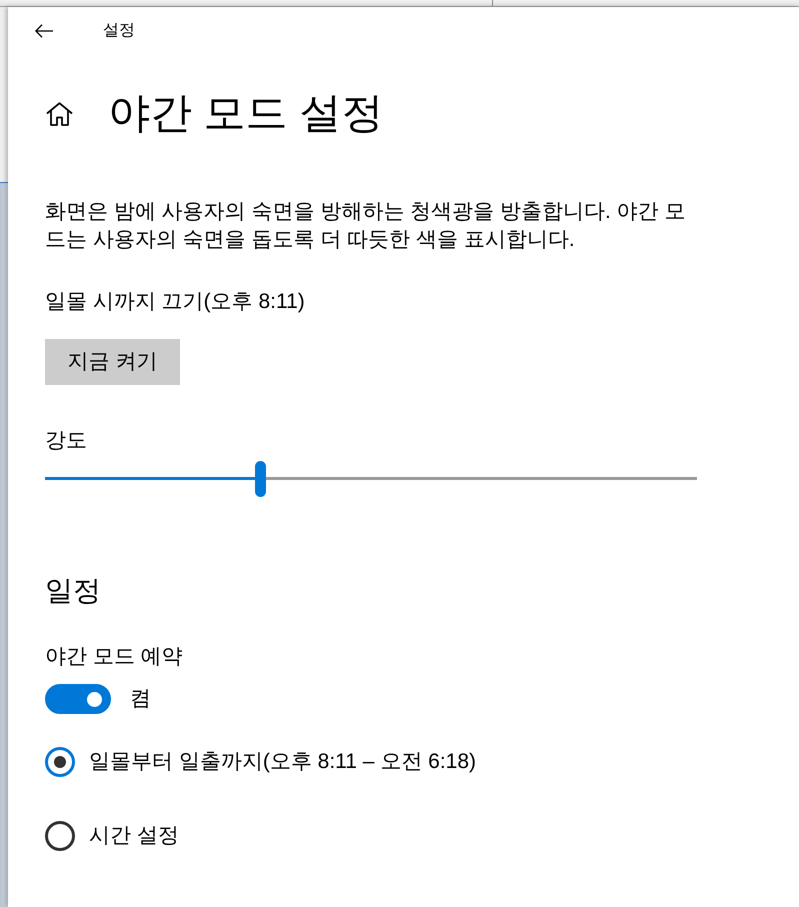 This screenshot has height=907, width=799. What do you see at coordinates (246, 113) in the screenshot?
I see `page-title: 야간 모드 설정` at bounding box center [246, 113].